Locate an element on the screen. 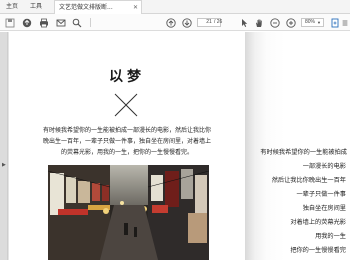 This screenshot has width=350, height=260. tab-home: 主页 is located at coordinates (12, 7).